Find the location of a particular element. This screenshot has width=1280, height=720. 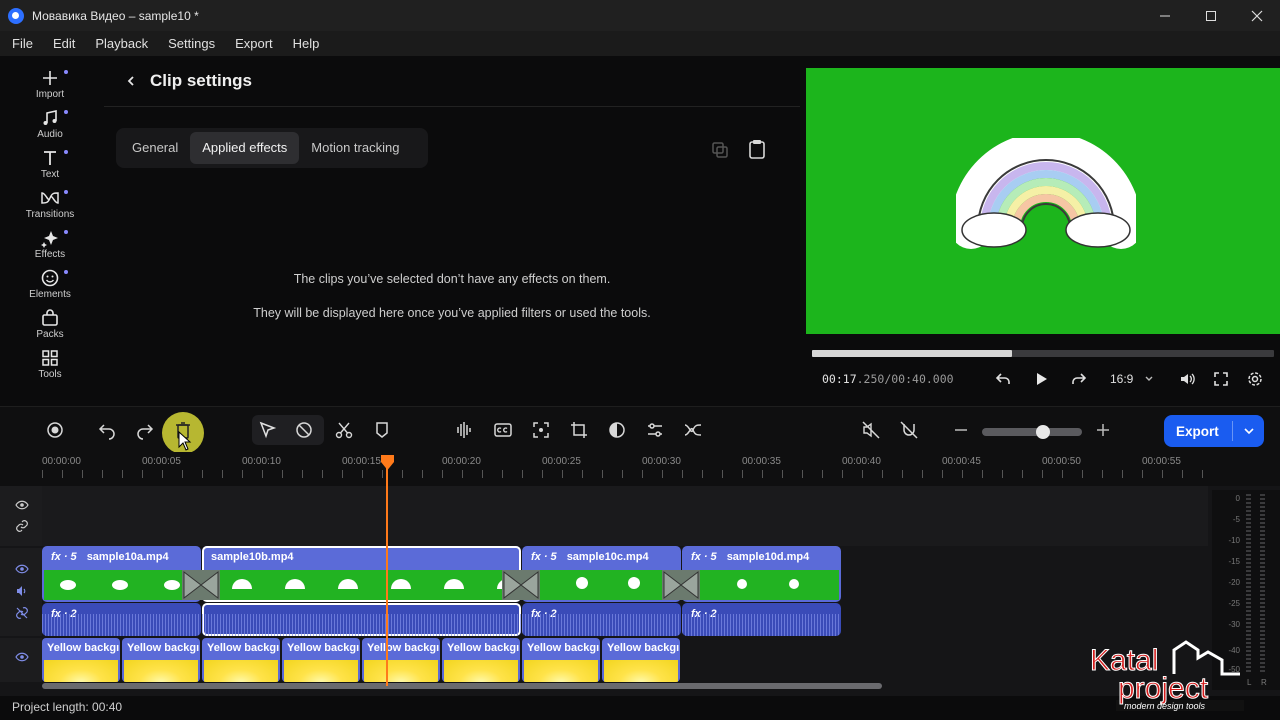

sidebar-item-packs: Packs is located at coordinates (50, 328).